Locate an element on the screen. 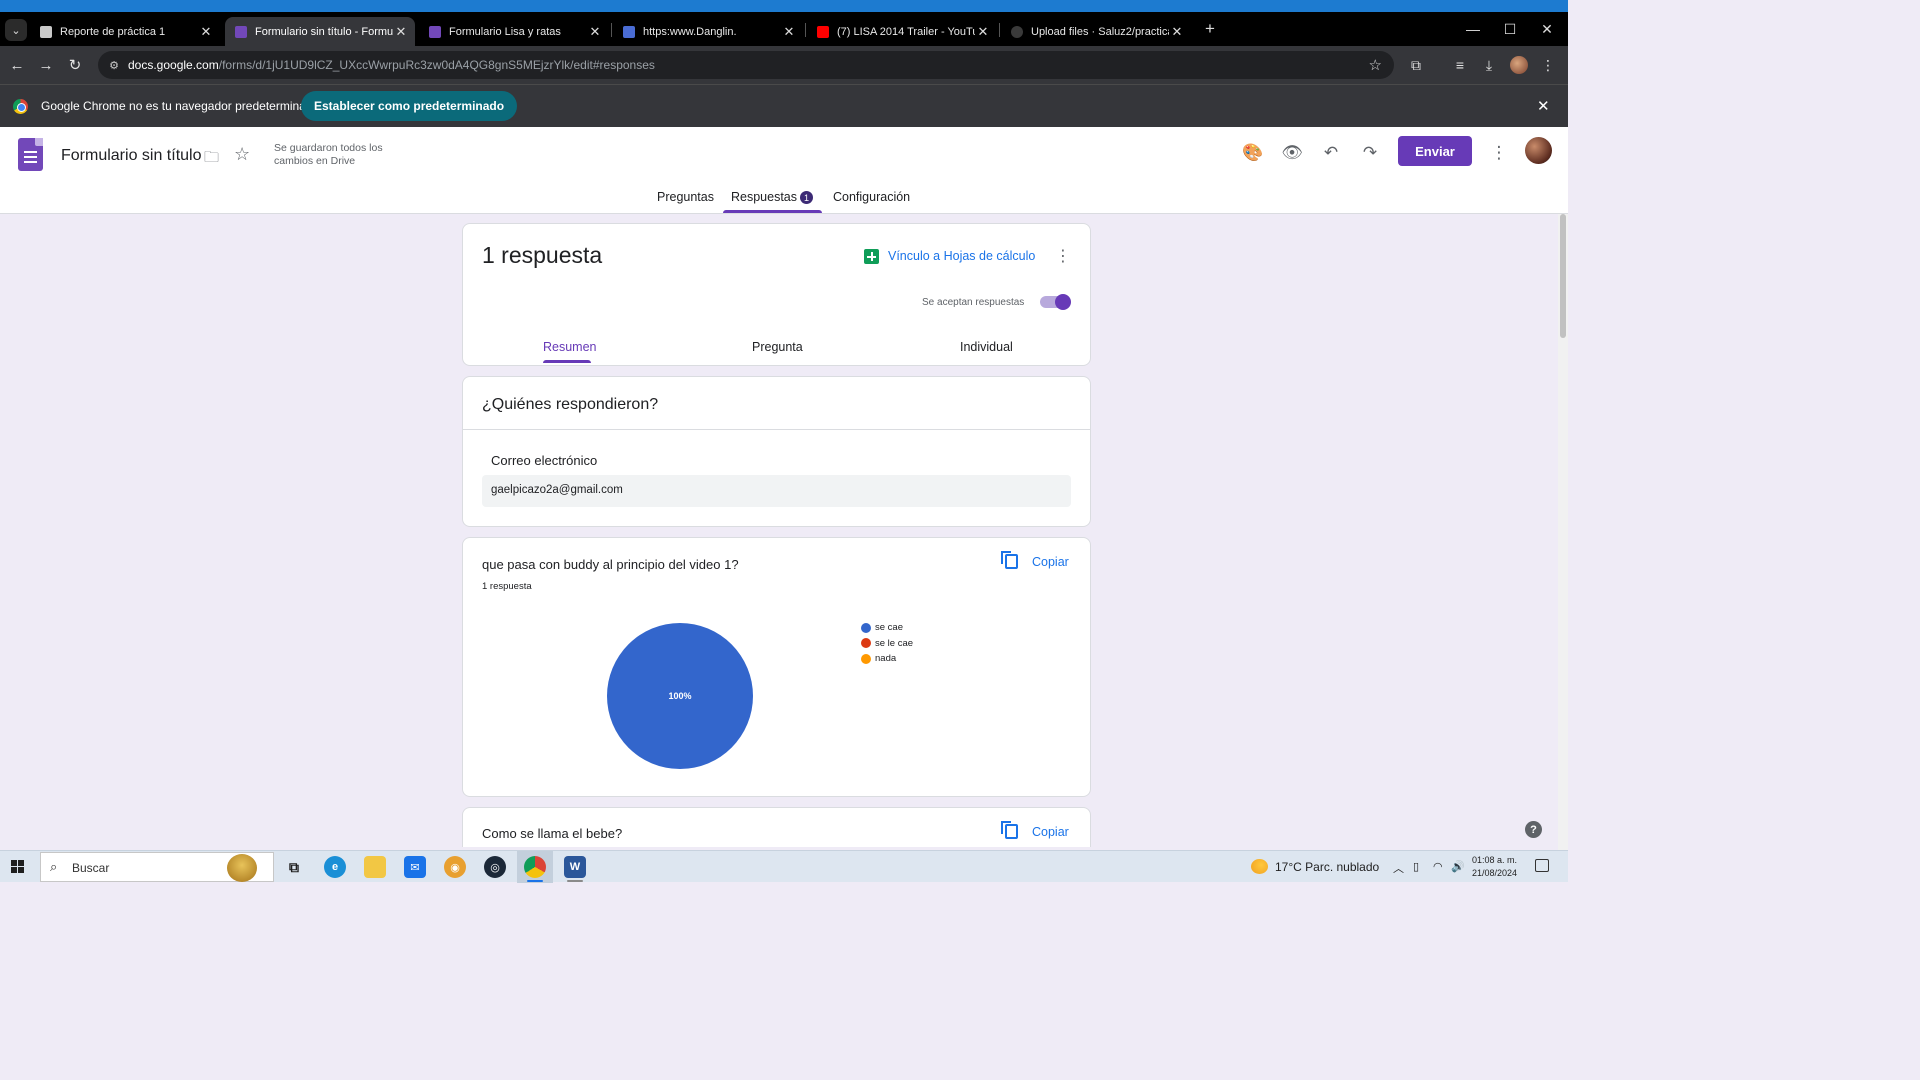 The image size is (1920, 1080). star-icon: ☆ is located at coordinates (242, 154).